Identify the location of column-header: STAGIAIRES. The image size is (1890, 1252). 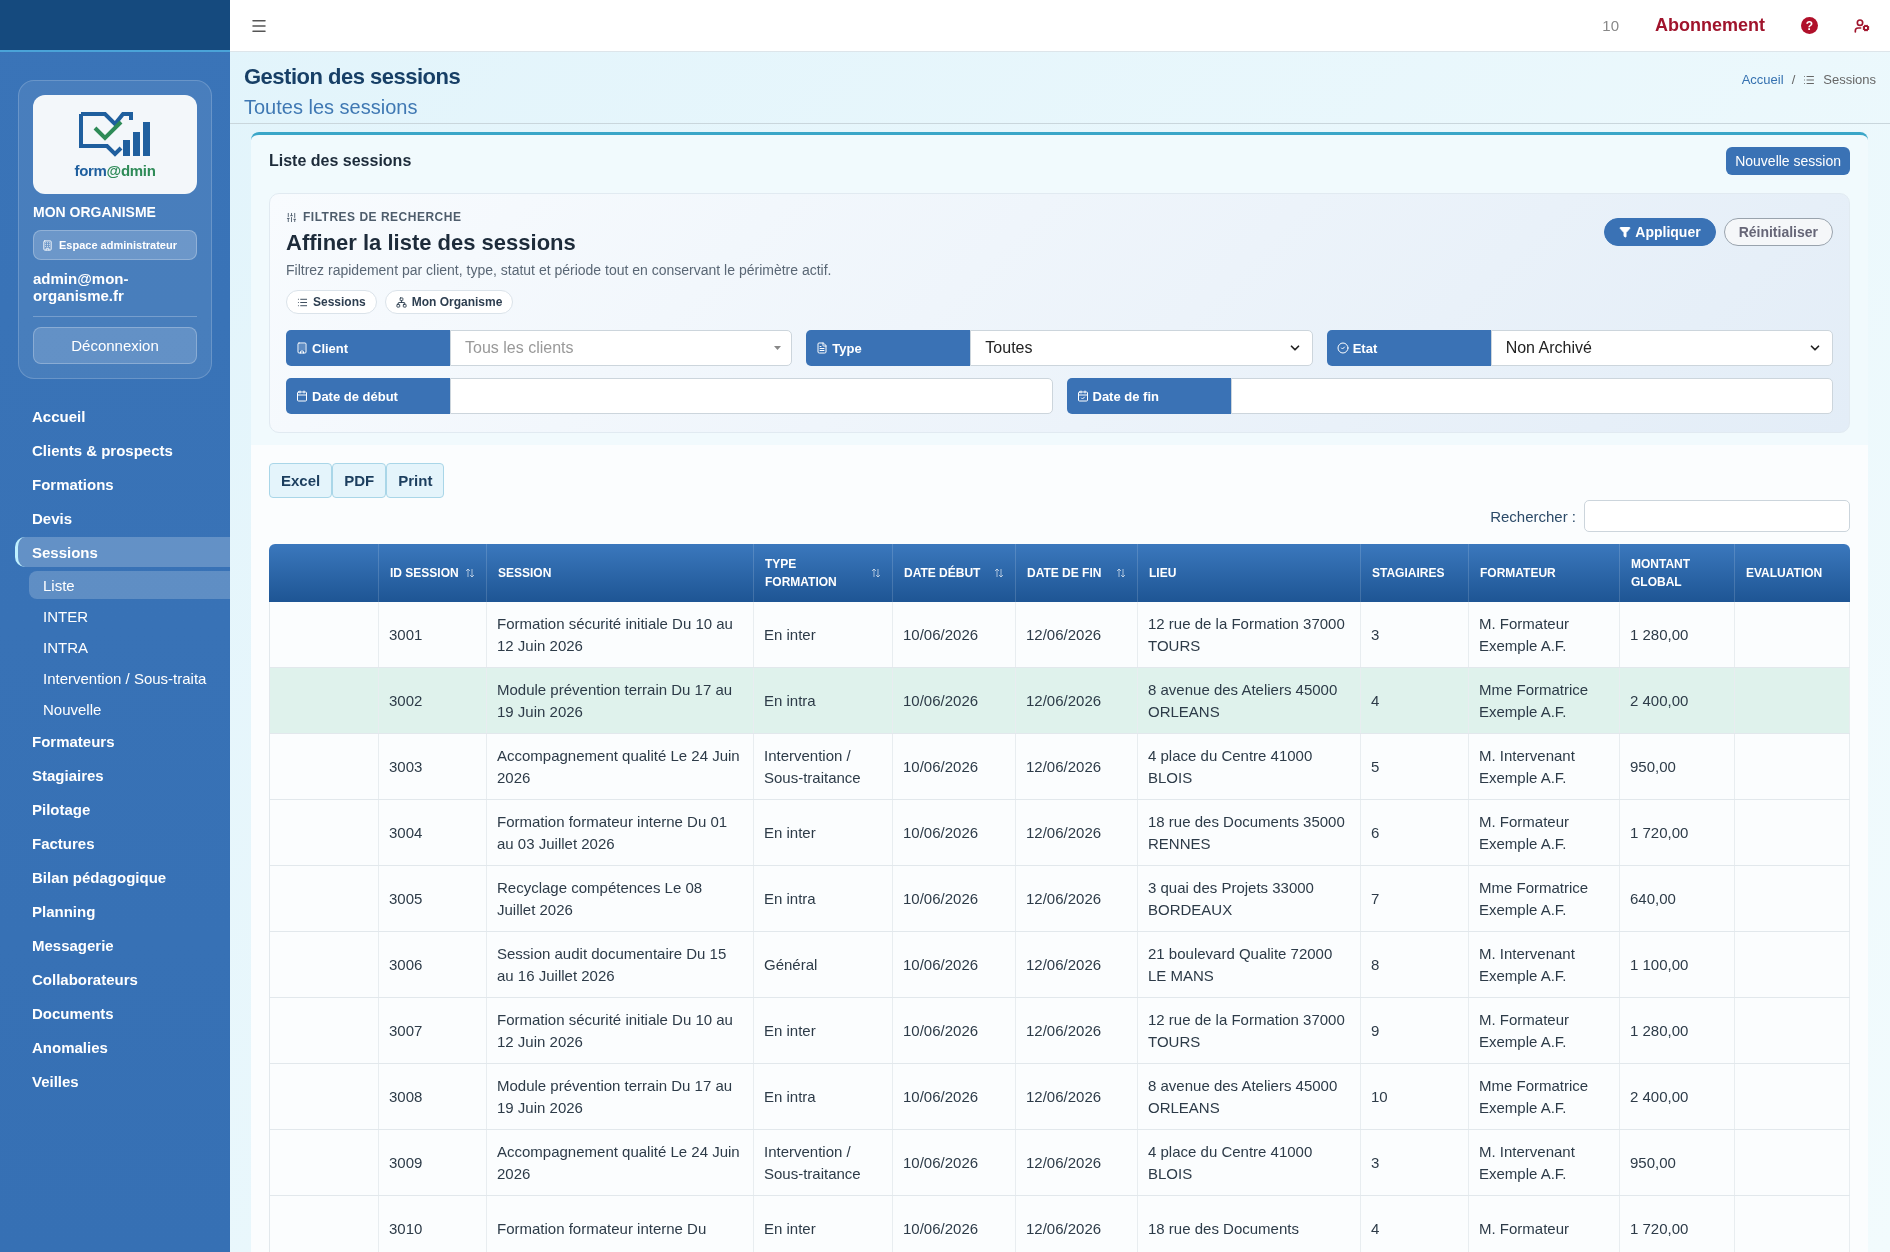
(1408, 573).